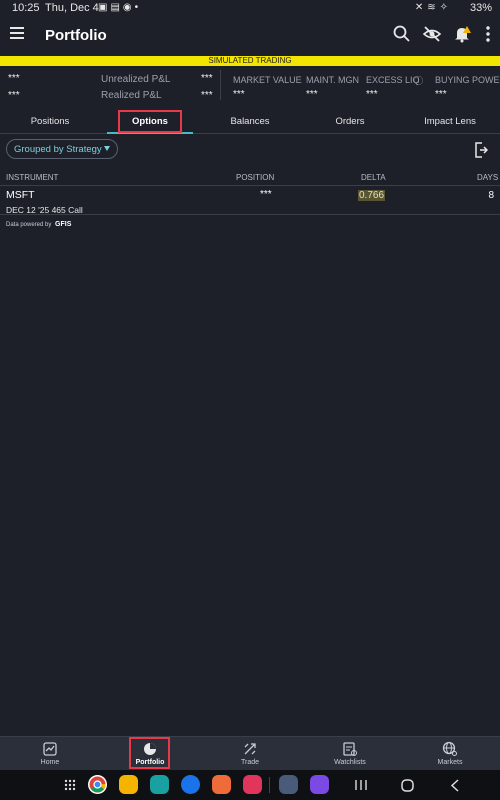  I want to click on unrealized-pnl-label: Unrealized P&L, so click(136, 79).